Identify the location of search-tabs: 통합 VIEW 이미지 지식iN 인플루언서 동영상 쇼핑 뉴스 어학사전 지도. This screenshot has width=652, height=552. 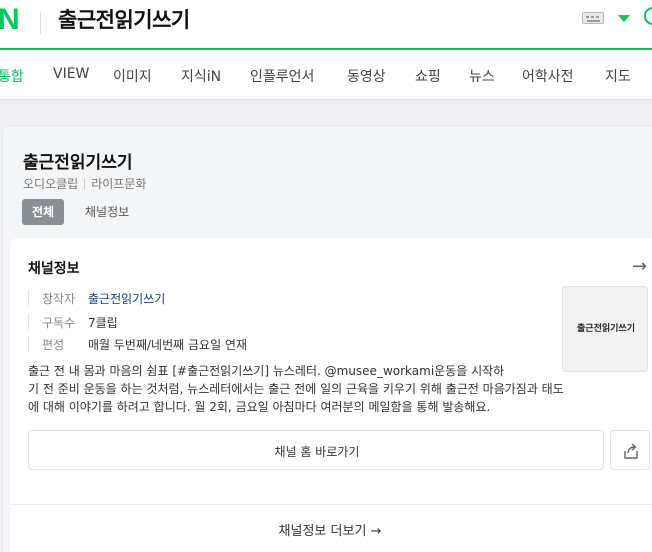
(326, 75).